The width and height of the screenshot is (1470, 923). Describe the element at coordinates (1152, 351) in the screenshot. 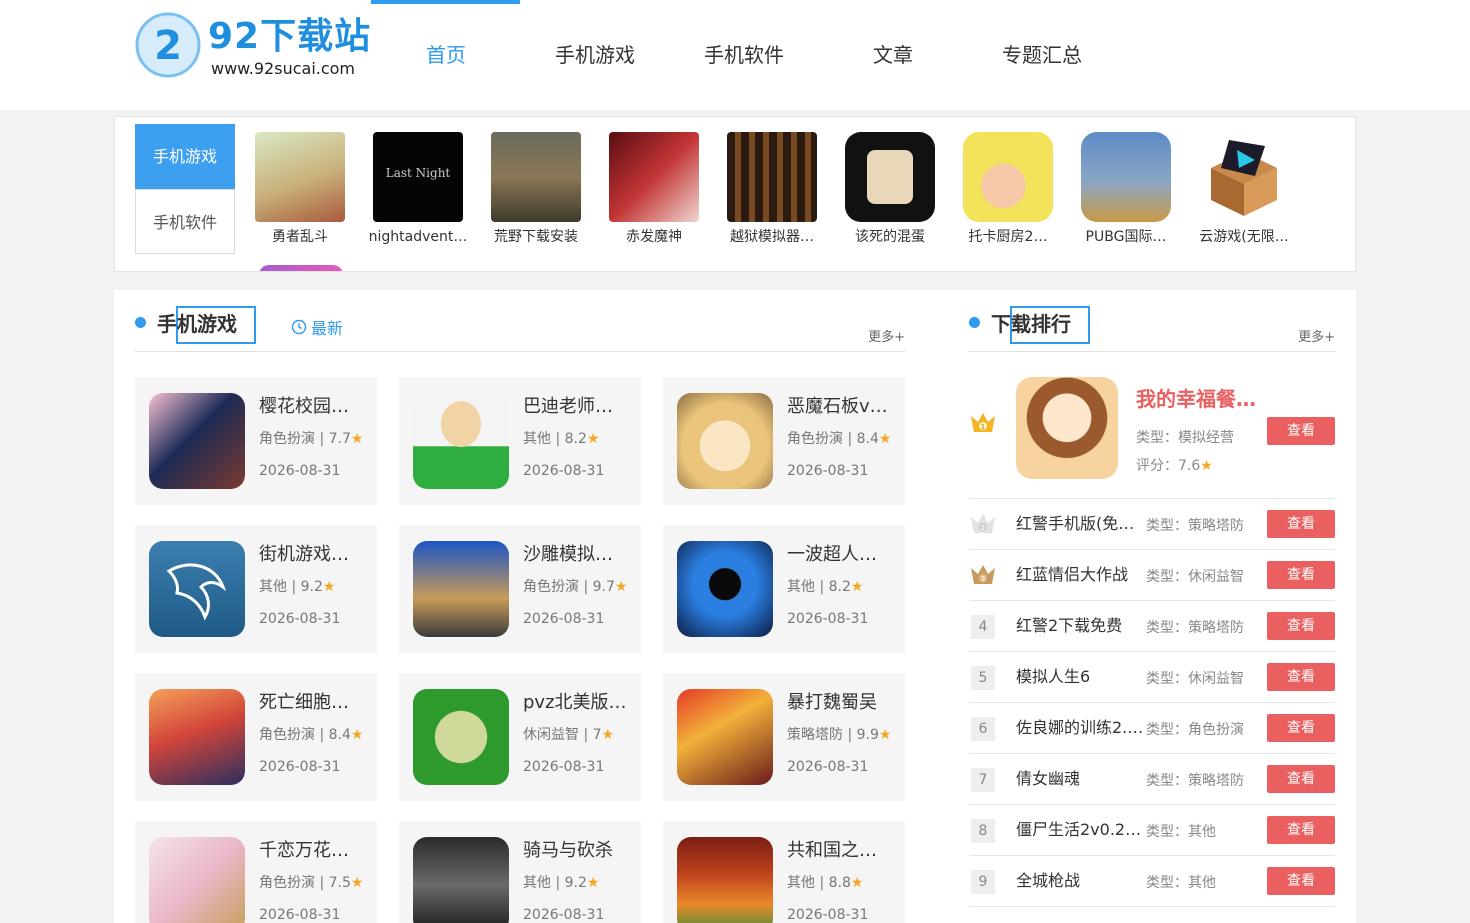

I see `divider` at that location.